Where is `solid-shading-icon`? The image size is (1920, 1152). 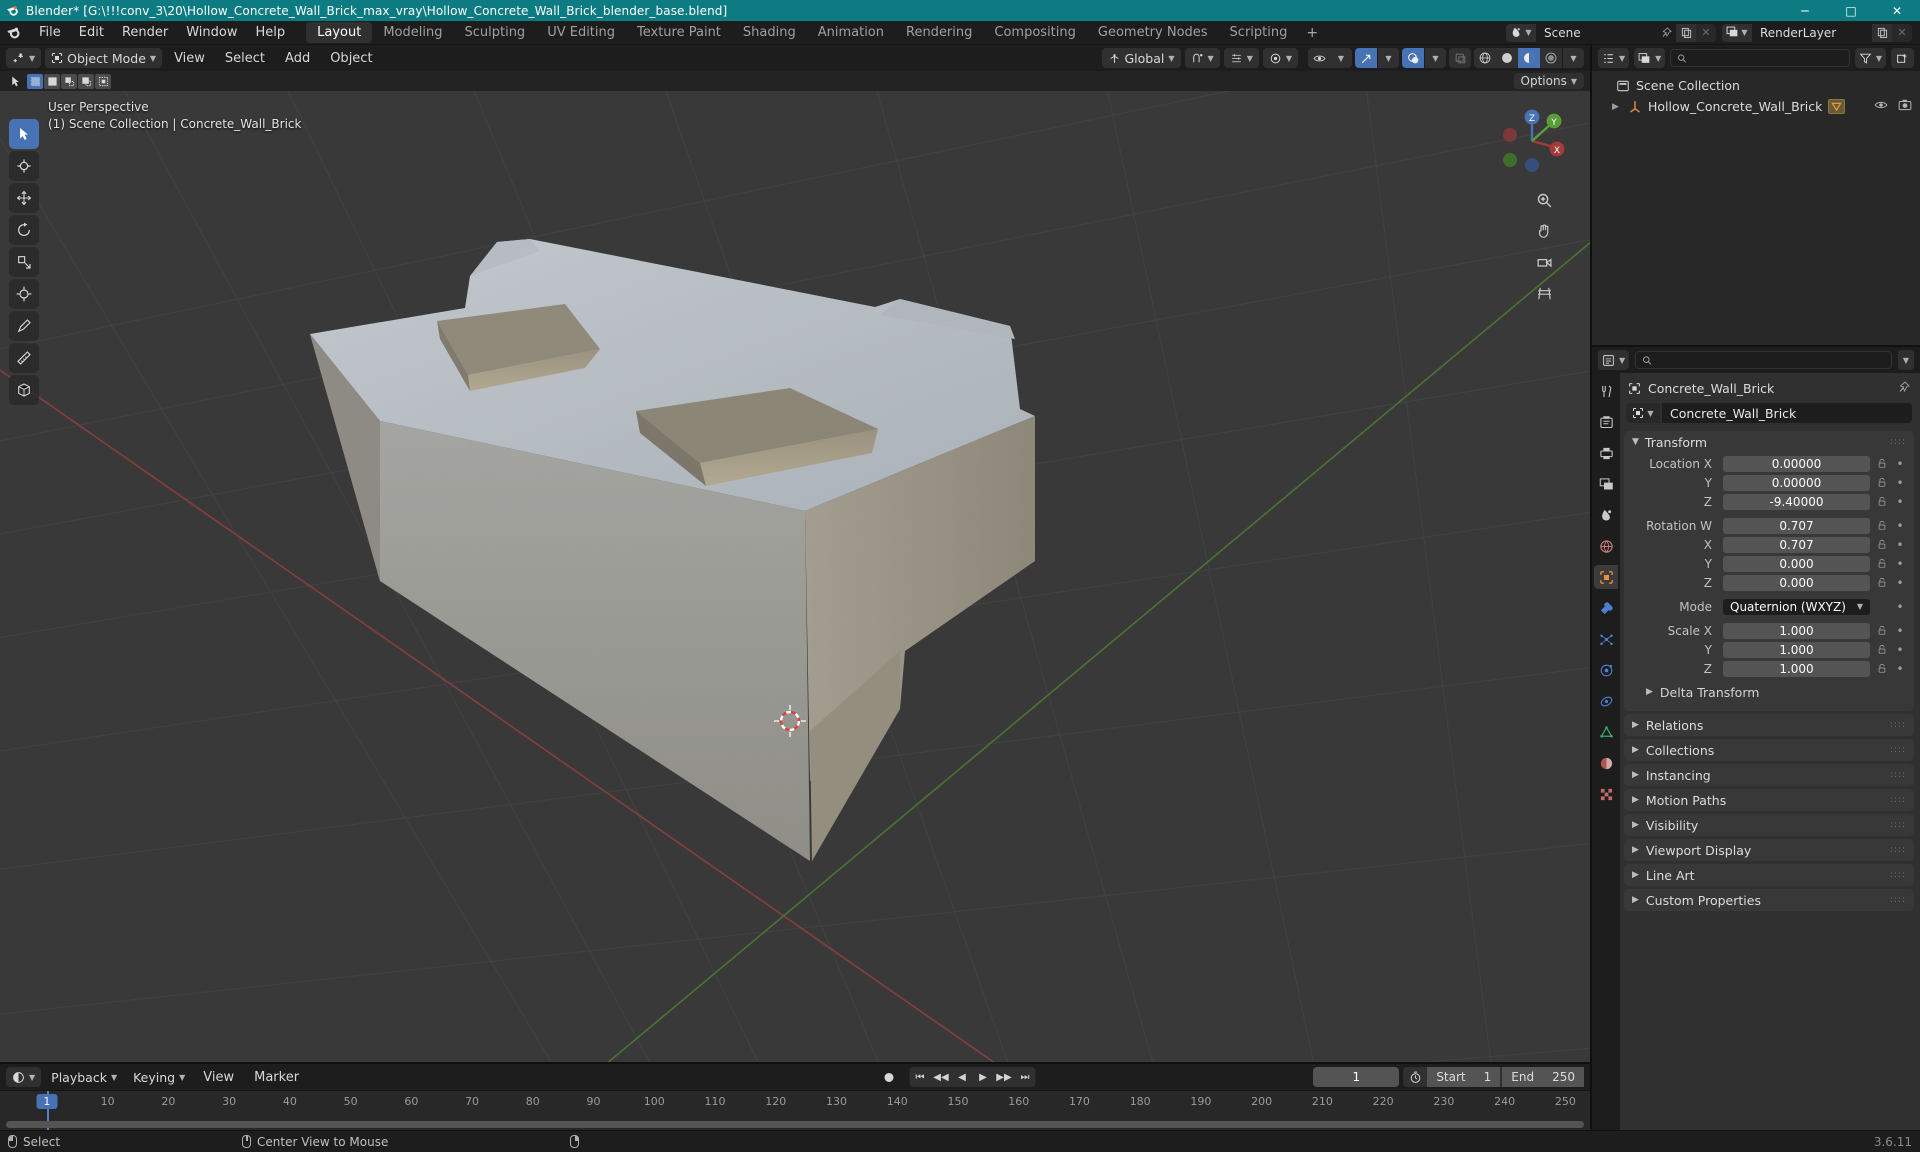 solid-shading-icon is located at coordinates (1507, 58).